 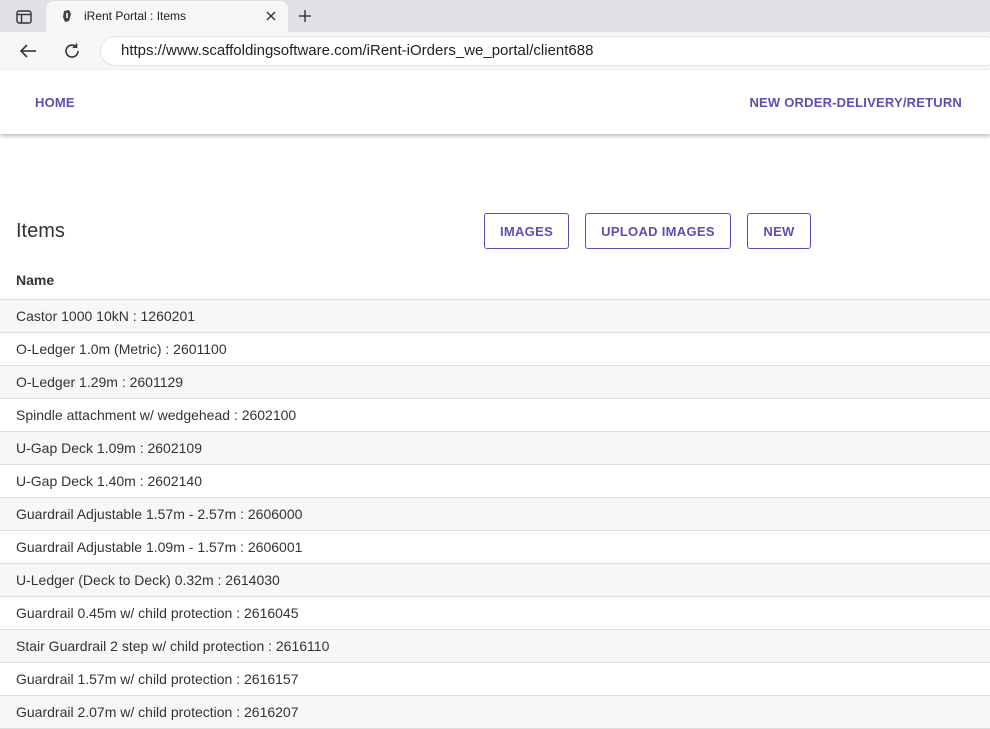 I want to click on plus-icon, so click(x=305, y=16).